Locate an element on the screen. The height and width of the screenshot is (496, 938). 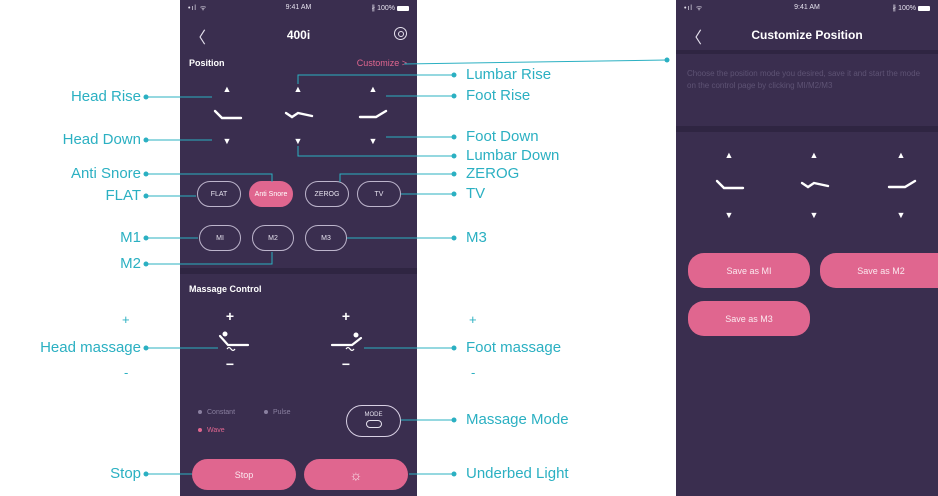
callout-m1: M1 is located at coordinates (130, 237).